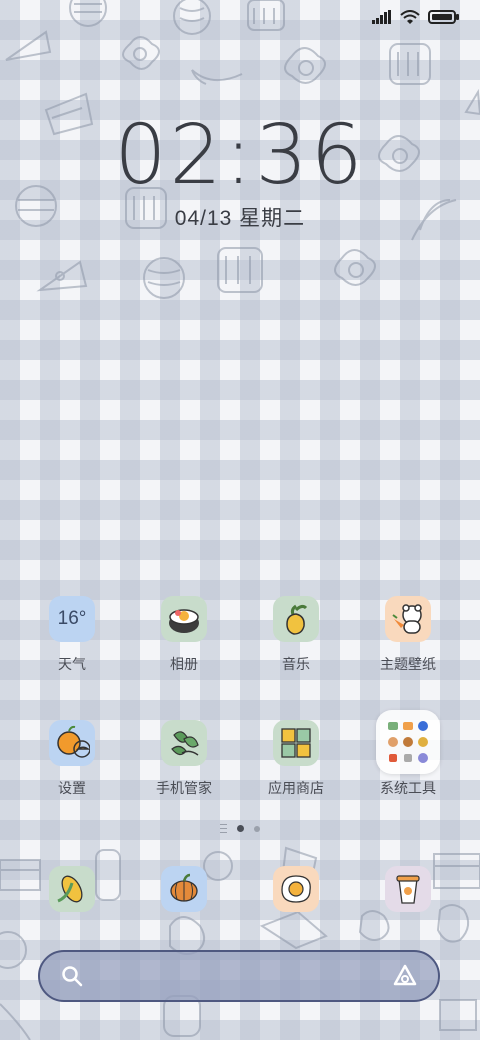 This screenshot has height=1040, width=480. Describe the element at coordinates (410, 17) in the screenshot. I see `wifi-icon` at that location.